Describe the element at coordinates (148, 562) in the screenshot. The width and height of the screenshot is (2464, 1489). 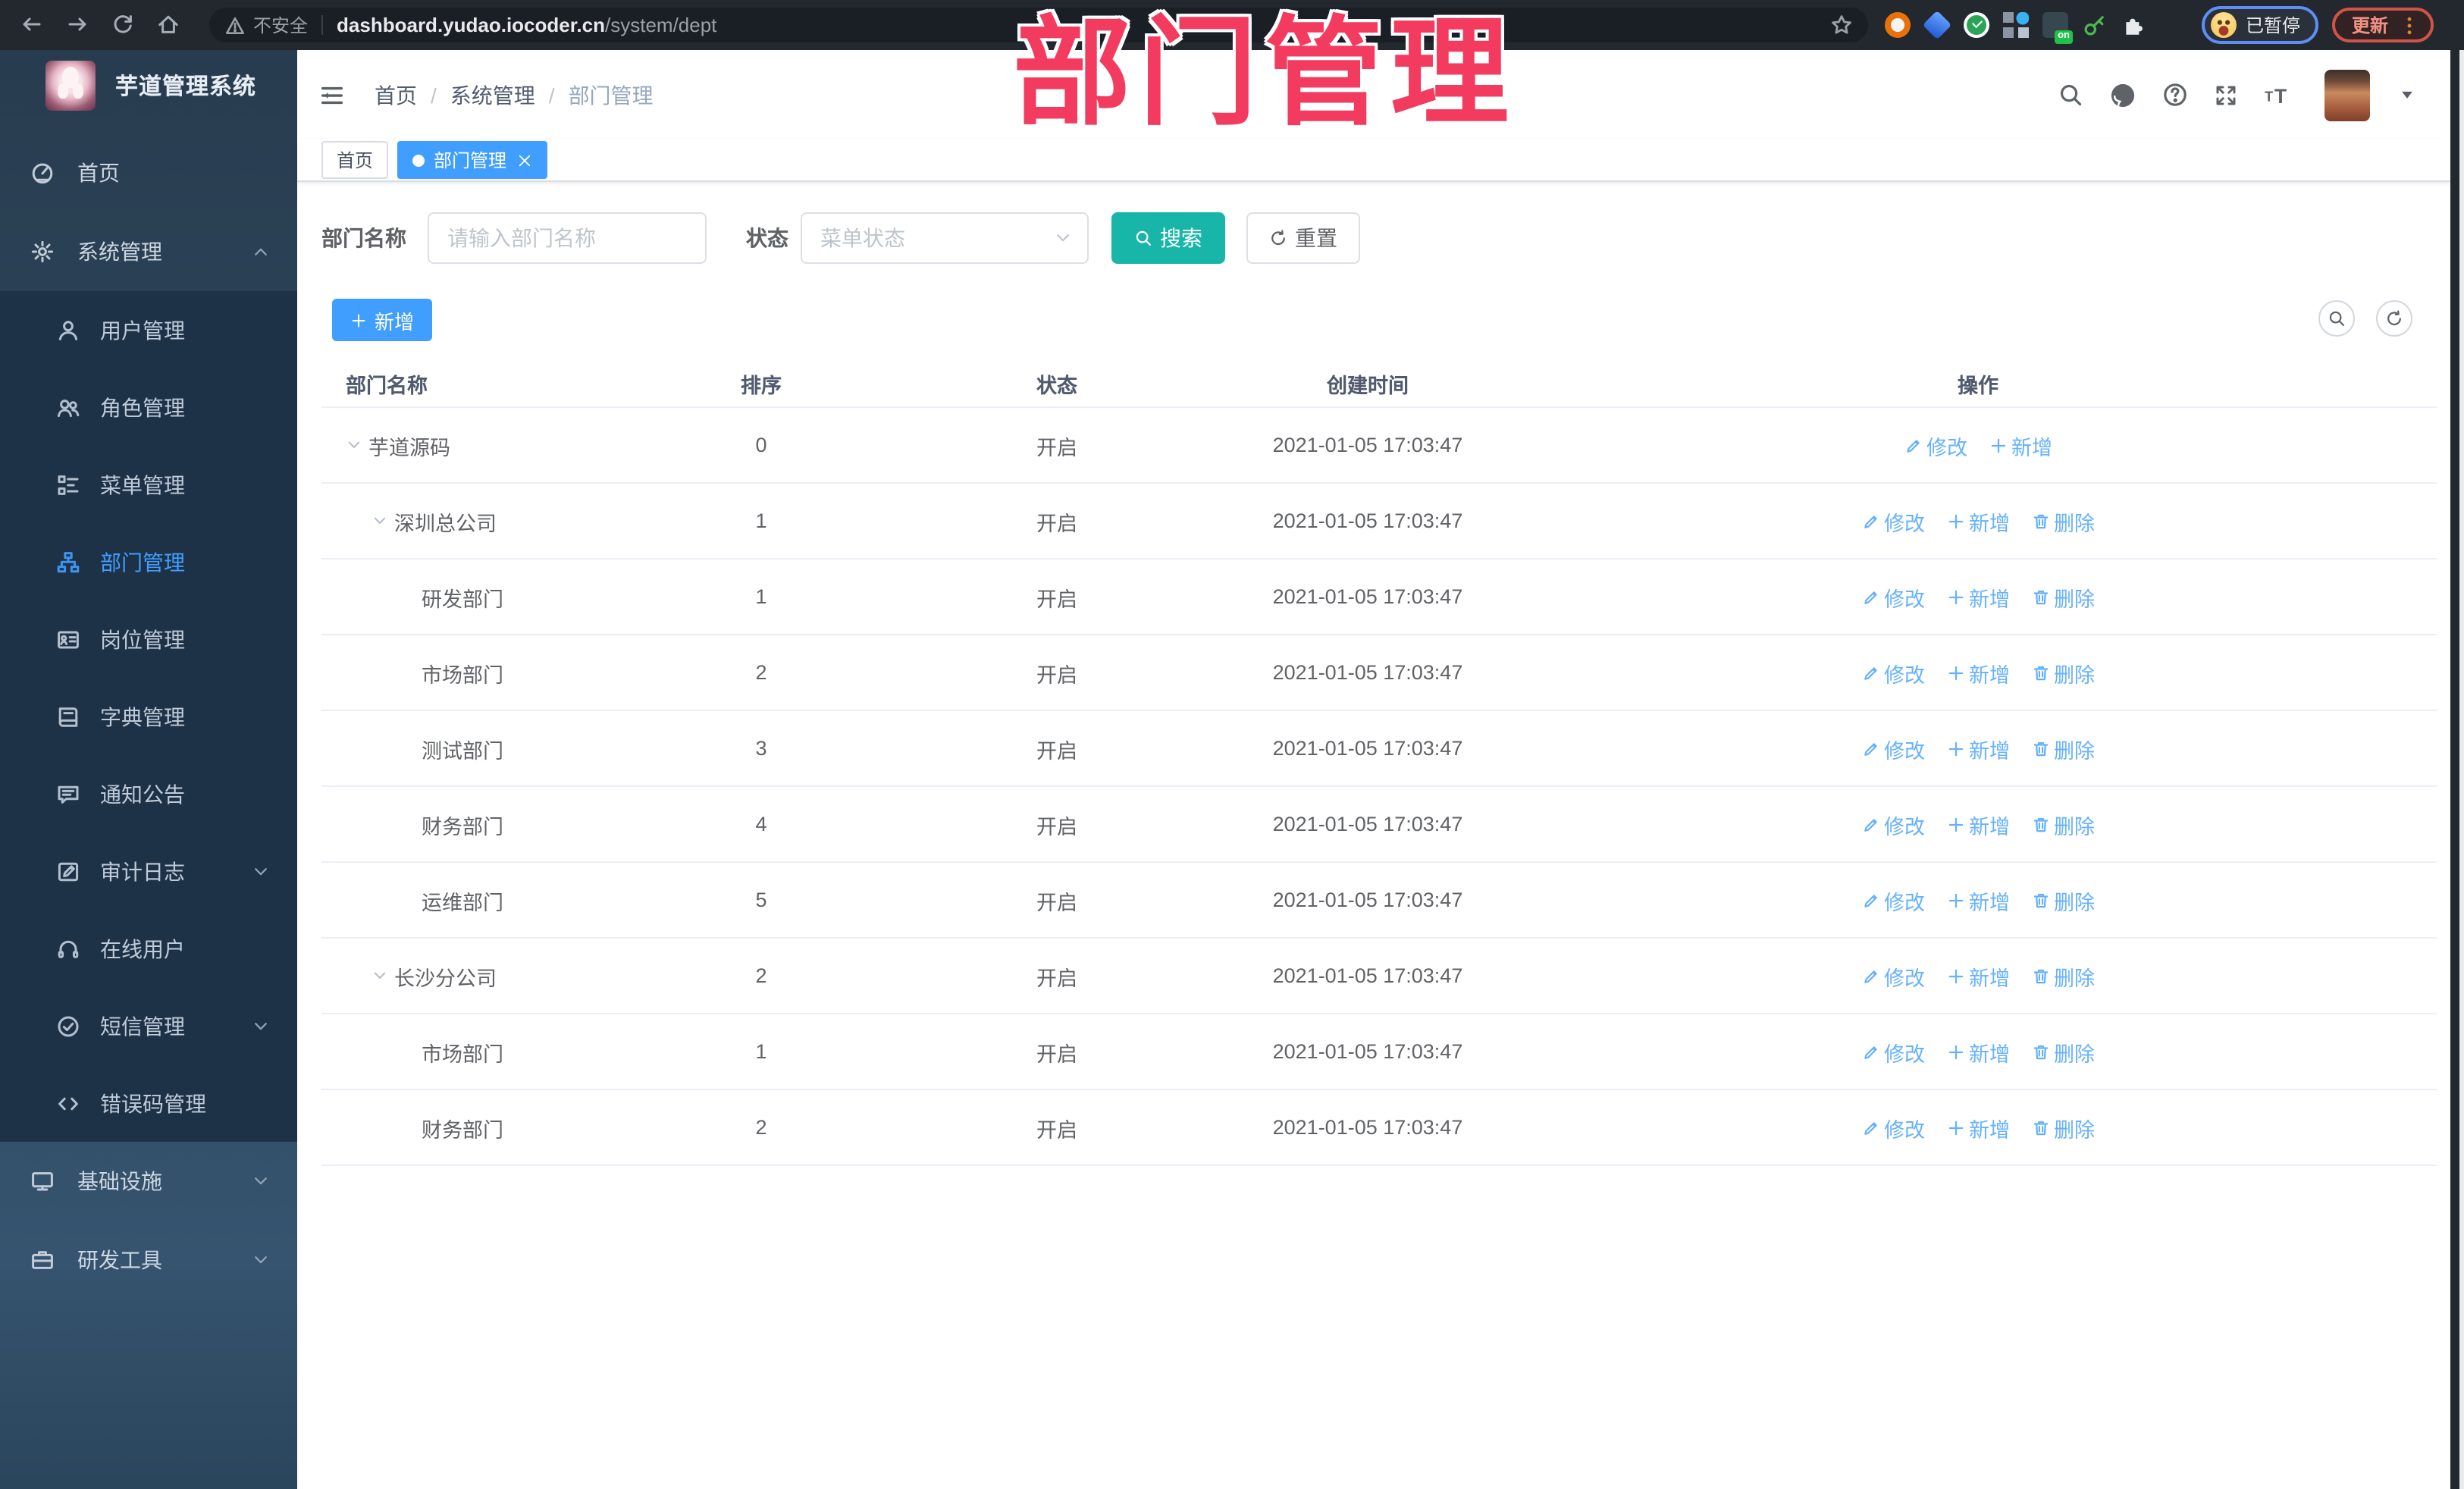
I see `sidebar-item-dept-management: 部门管理` at that location.